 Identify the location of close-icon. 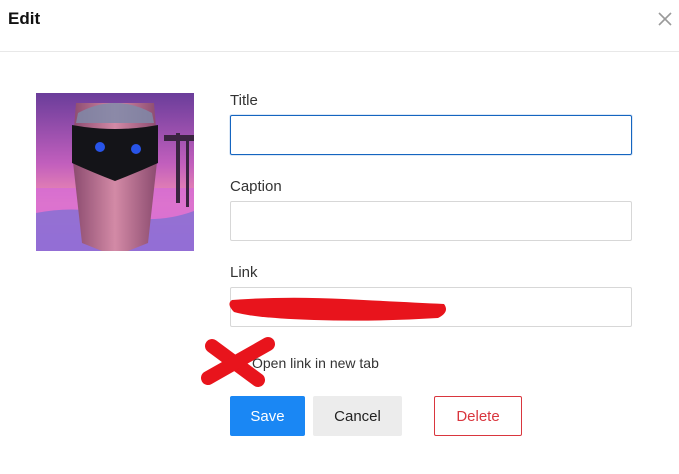
(665, 19).